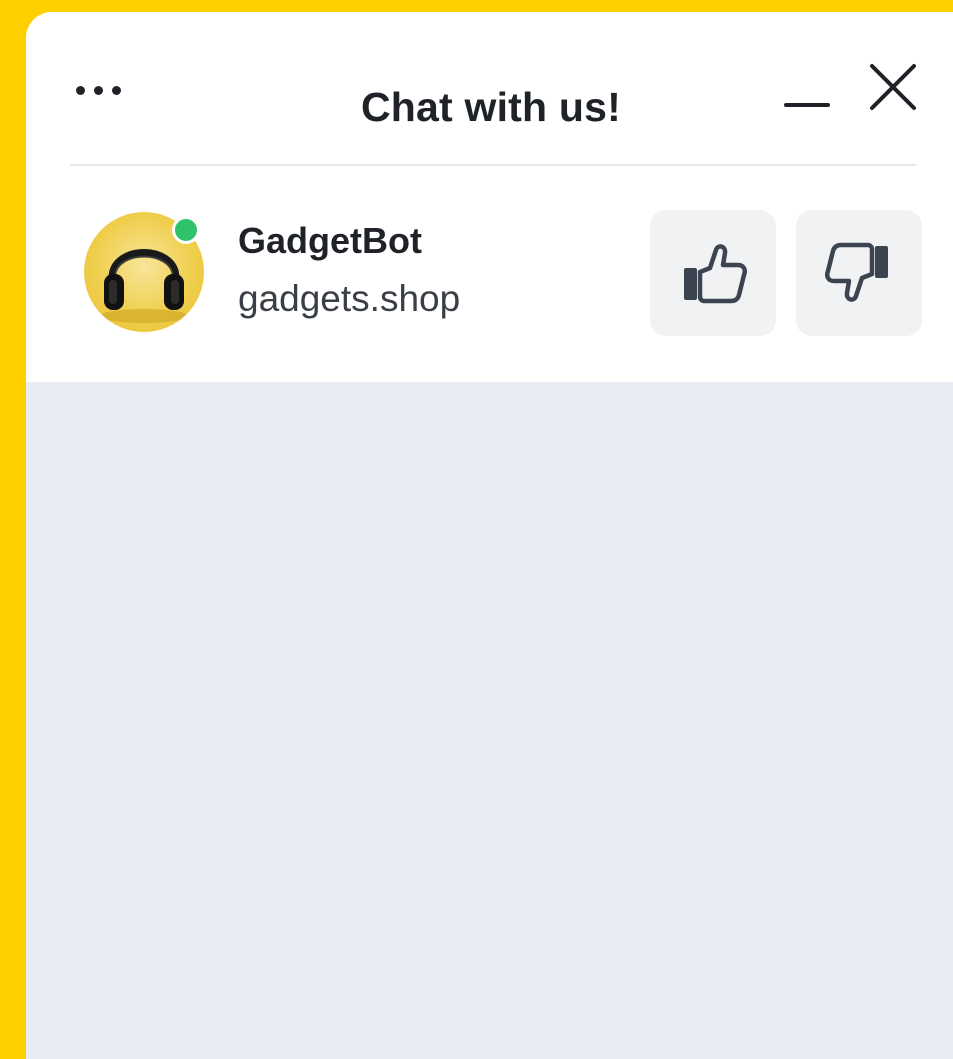 The height and width of the screenshot is (1059, 953). Describe the element at coordinates (806, 102) in the screenshot. I see `minimize-button` at that location.